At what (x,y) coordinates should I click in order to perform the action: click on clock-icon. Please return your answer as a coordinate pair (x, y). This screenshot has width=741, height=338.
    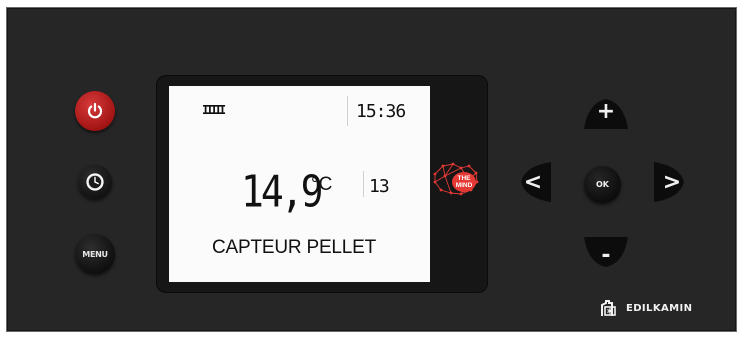
    Looking at the image, I should click on (95, 182).